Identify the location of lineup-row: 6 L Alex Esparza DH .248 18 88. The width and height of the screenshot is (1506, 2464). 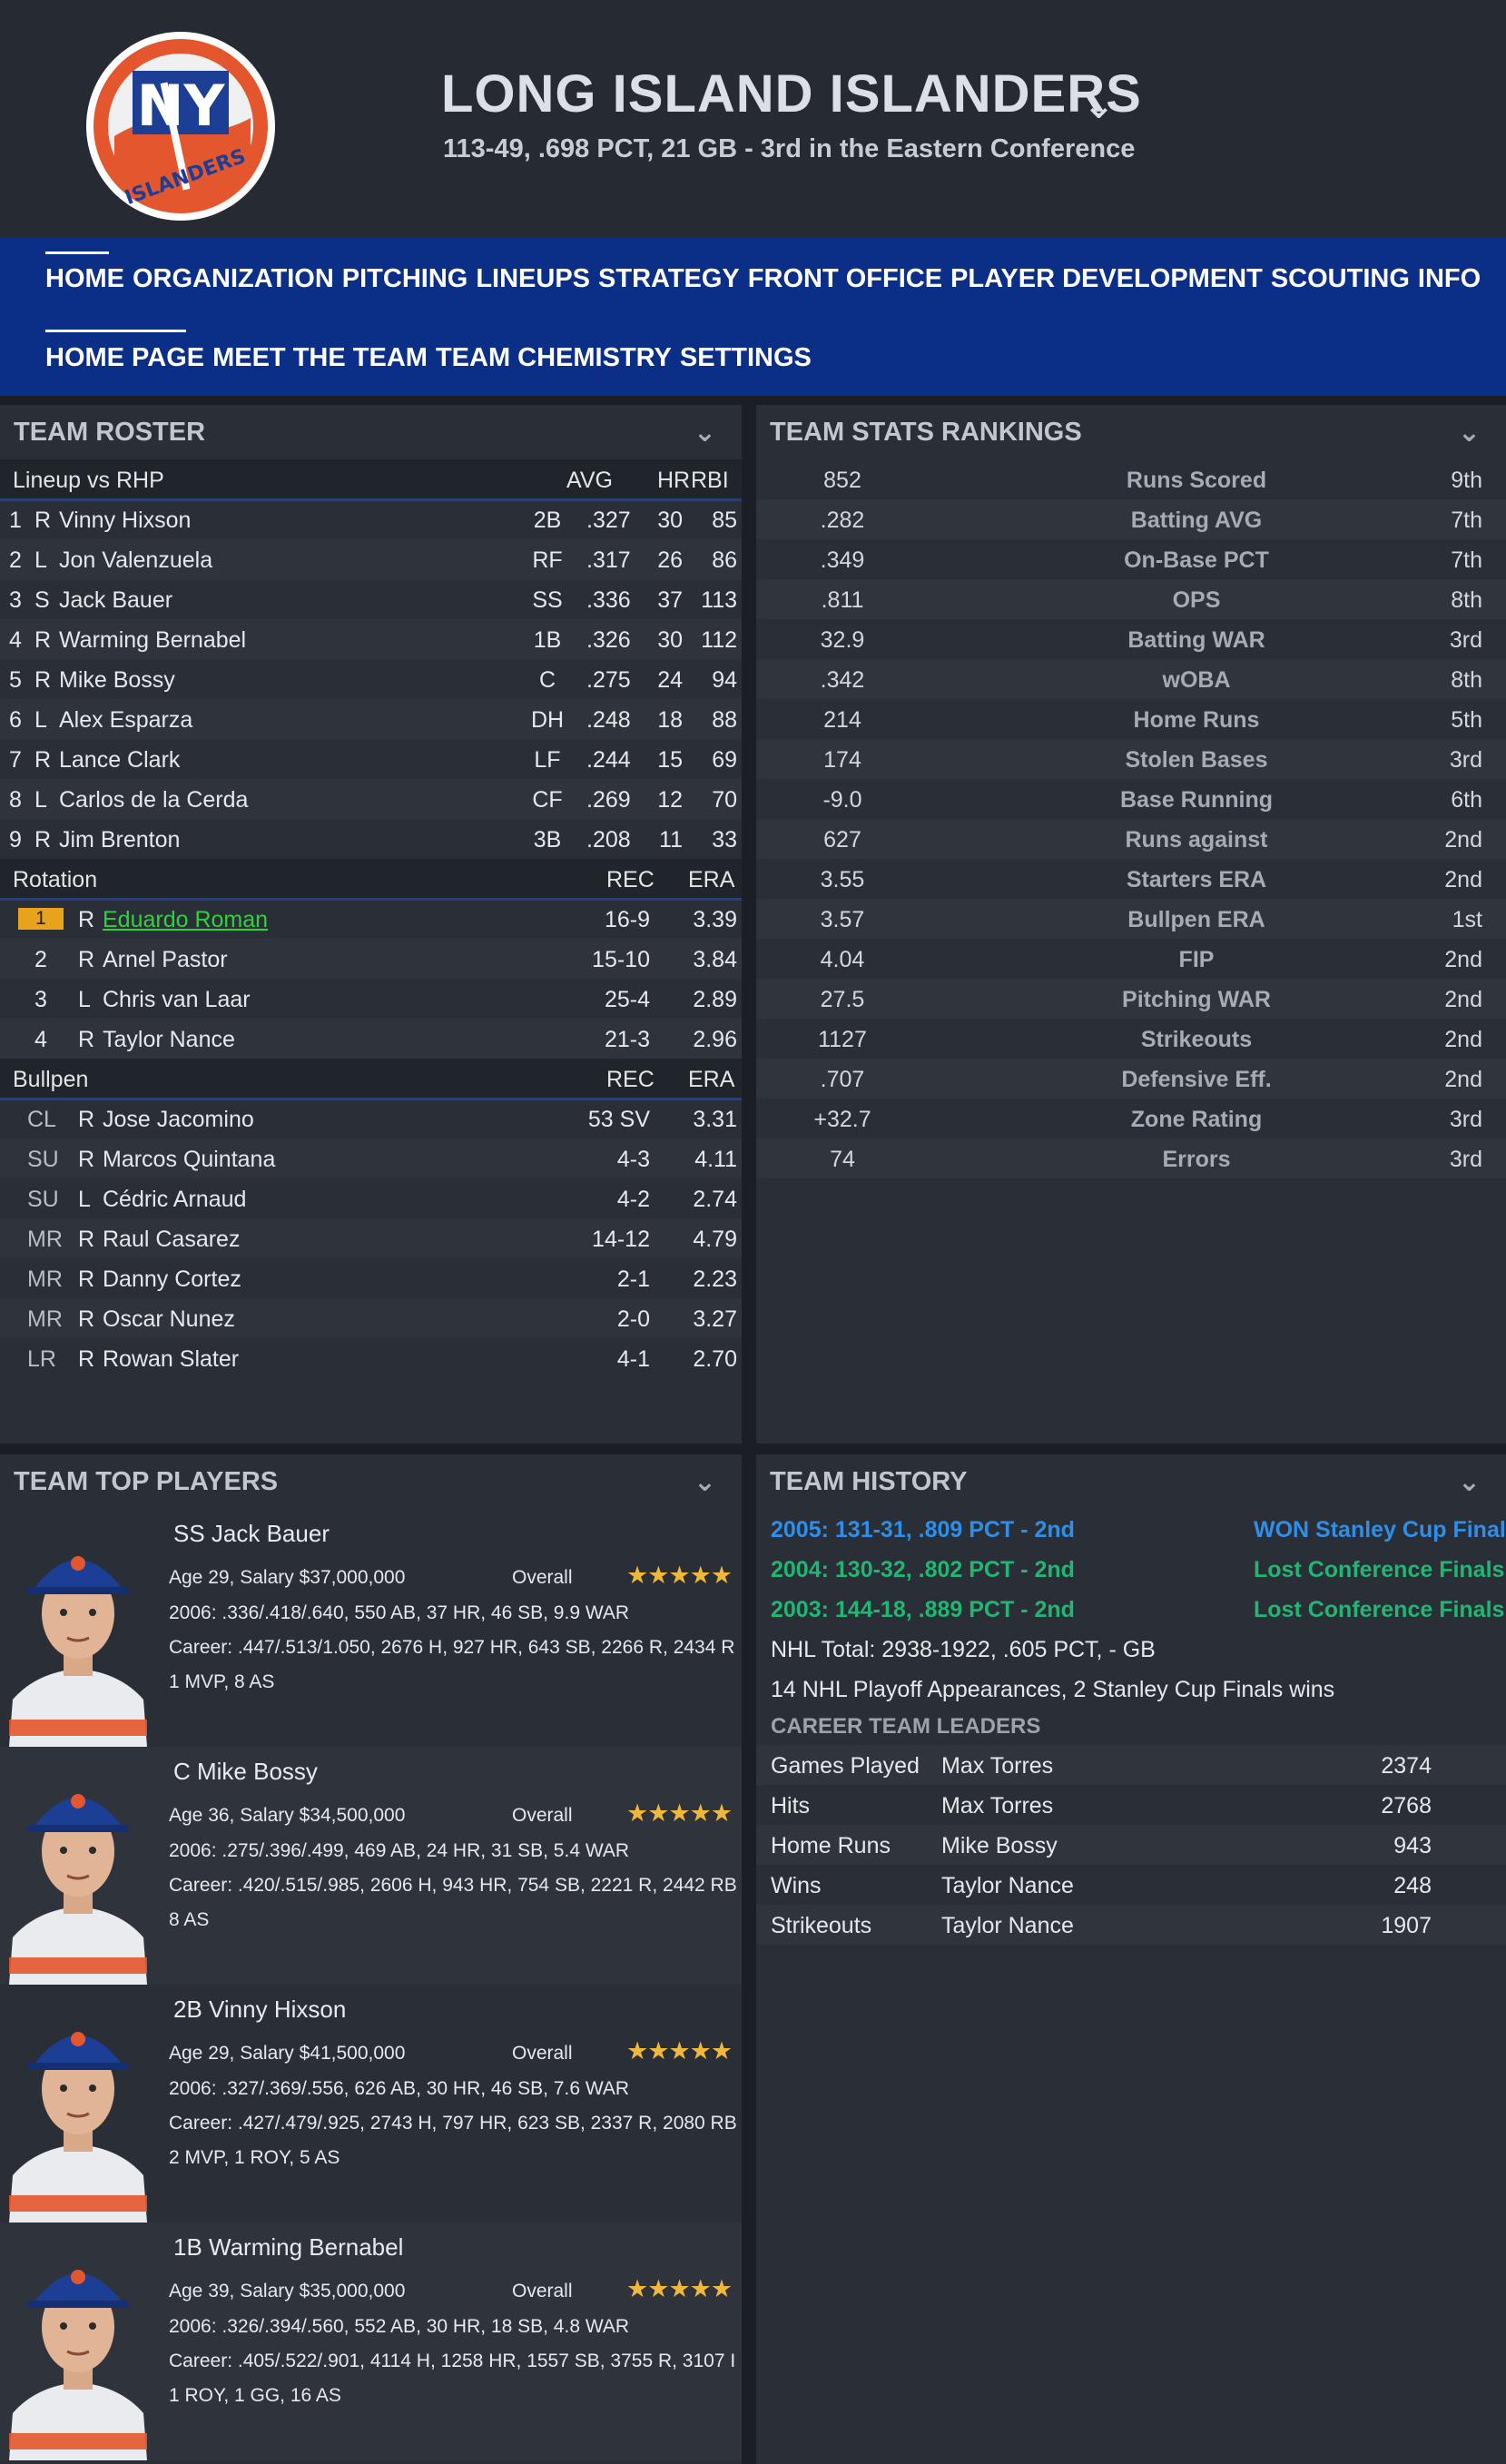
(371, 719).